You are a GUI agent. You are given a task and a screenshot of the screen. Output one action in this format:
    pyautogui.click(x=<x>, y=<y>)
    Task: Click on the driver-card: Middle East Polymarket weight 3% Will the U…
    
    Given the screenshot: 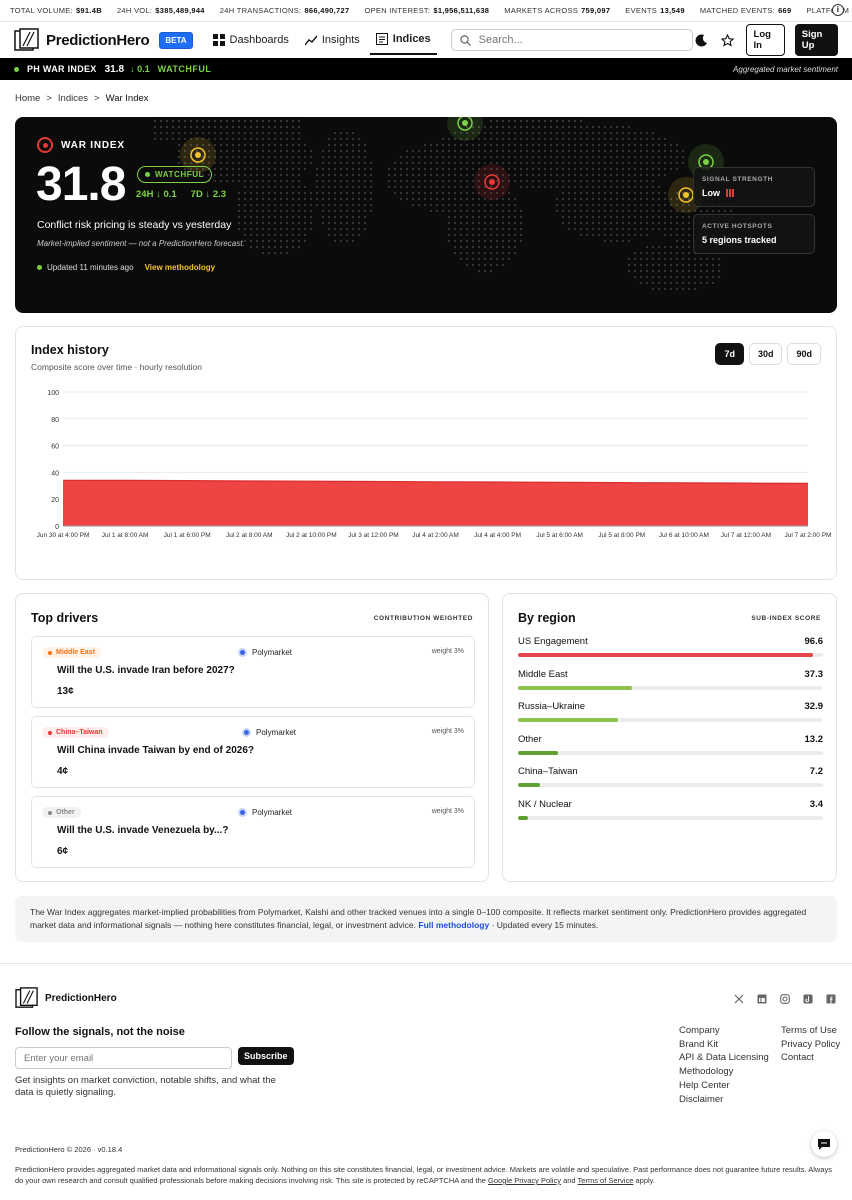 What is the action you would take?
    pyautogui.click(x=253, y=672)
    